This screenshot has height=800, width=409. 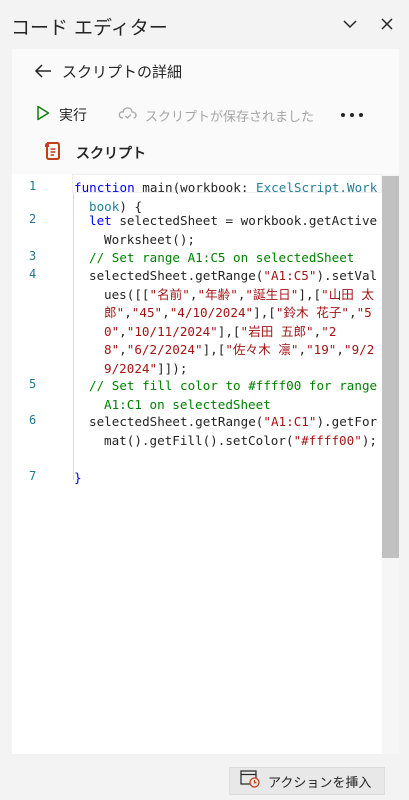 What do you see at coordinates (104, 187) in the screenshot?
I see `code-token: function` at bounding box center [104, 187].